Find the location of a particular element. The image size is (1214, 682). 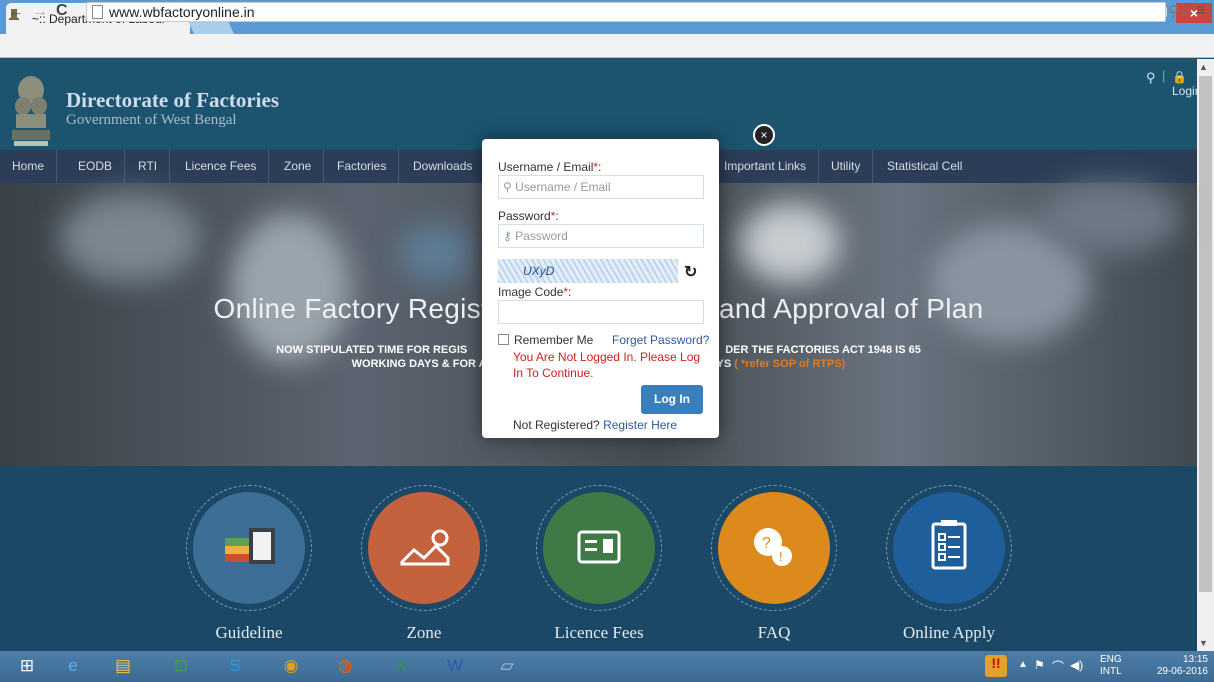

taskbar-clock: 13:15 29-06-2016 is located at coordinates (1174, 666).